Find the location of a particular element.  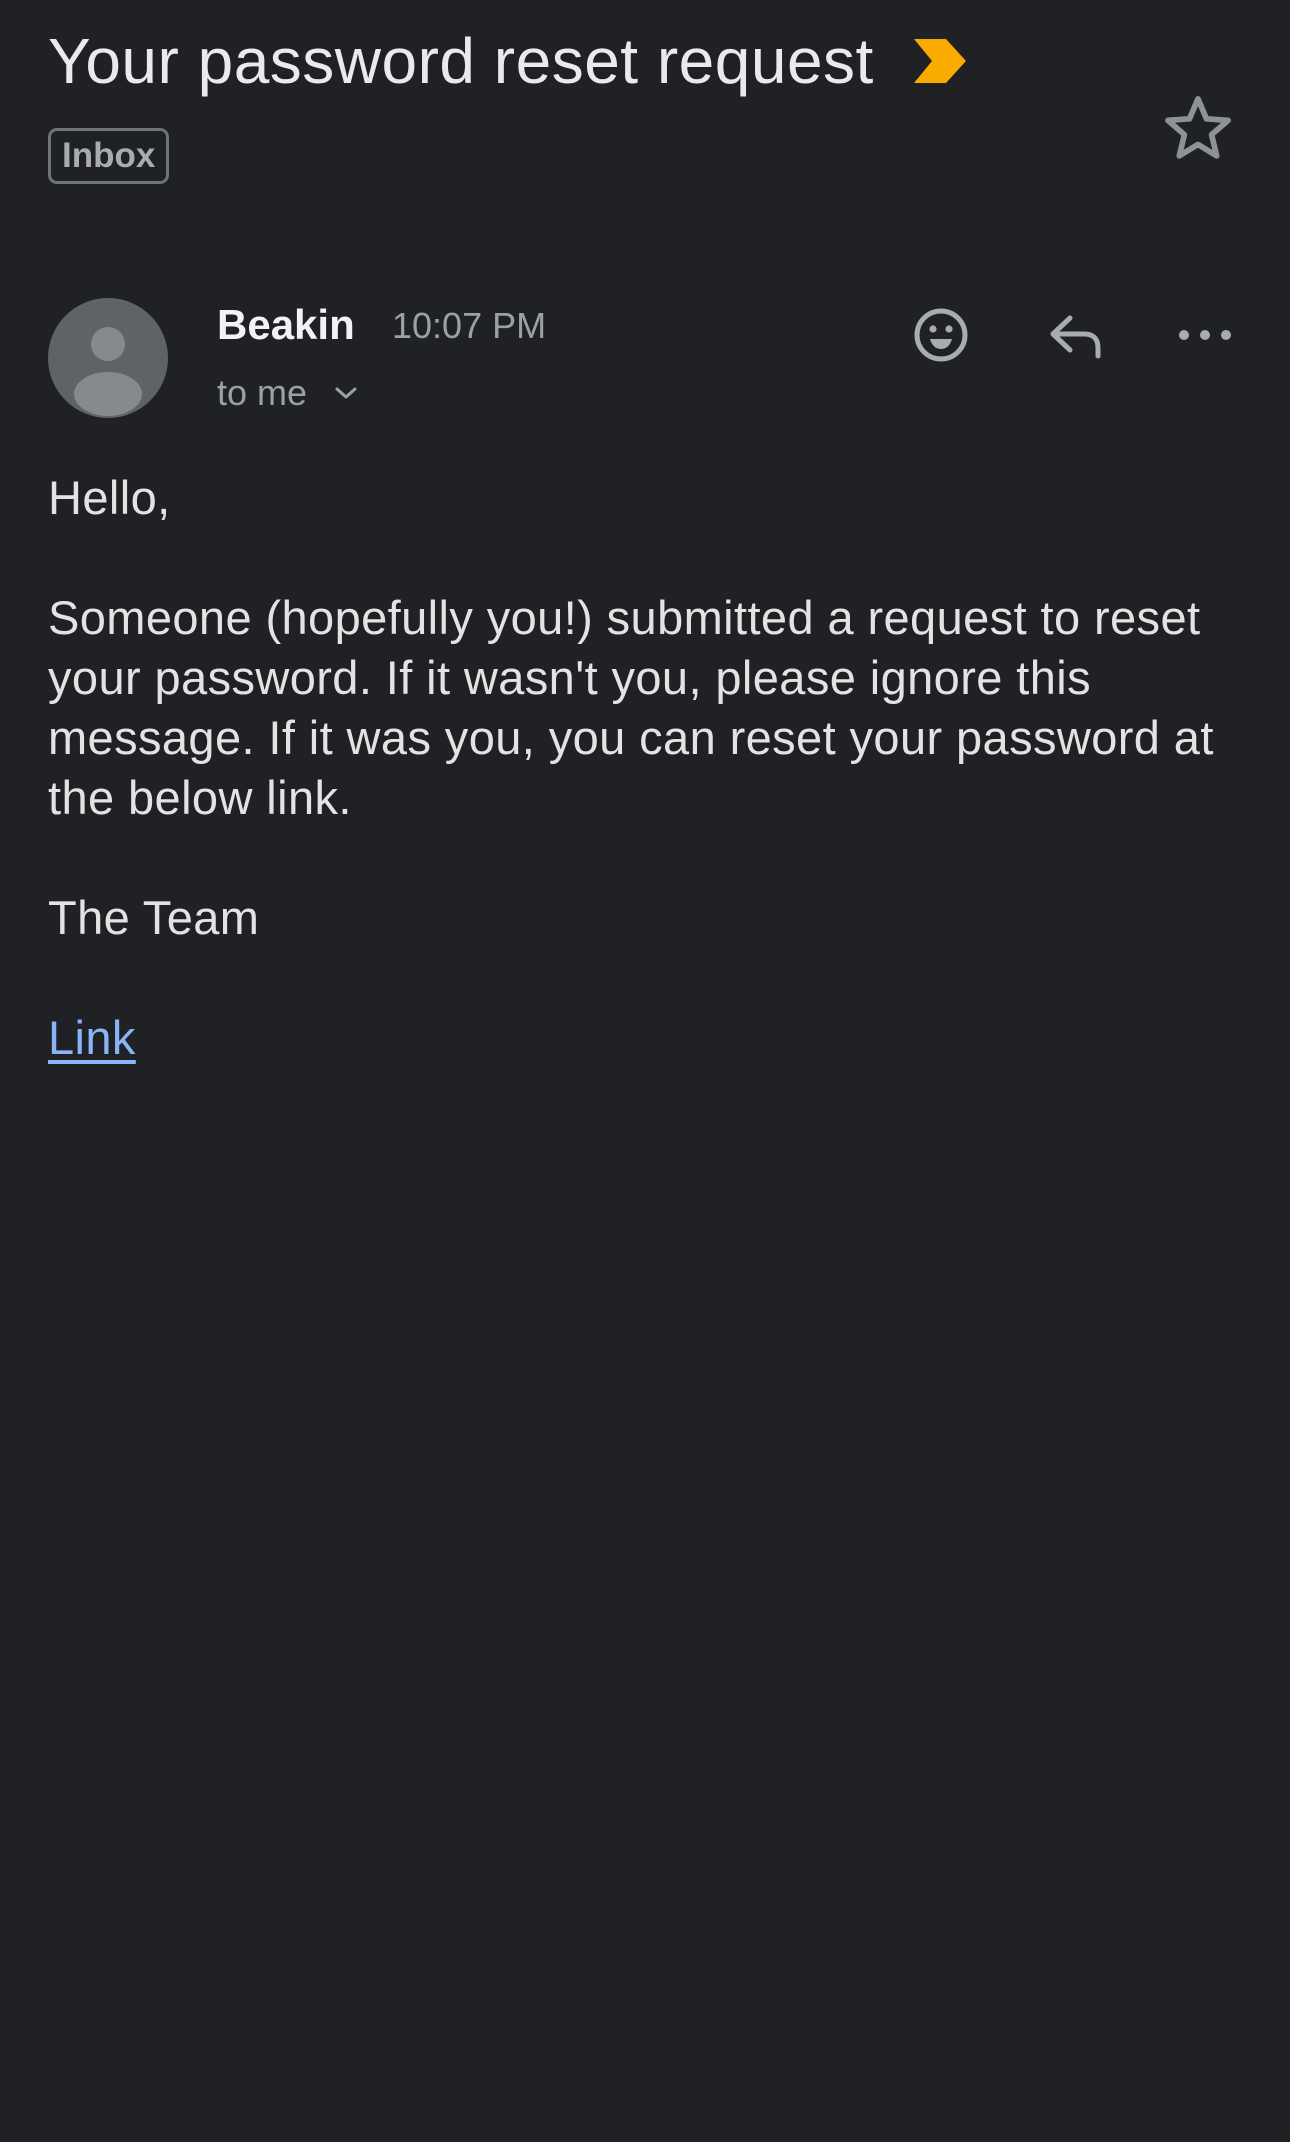

label-chip-inbox: Inbox is located at coordinates (109, 156).